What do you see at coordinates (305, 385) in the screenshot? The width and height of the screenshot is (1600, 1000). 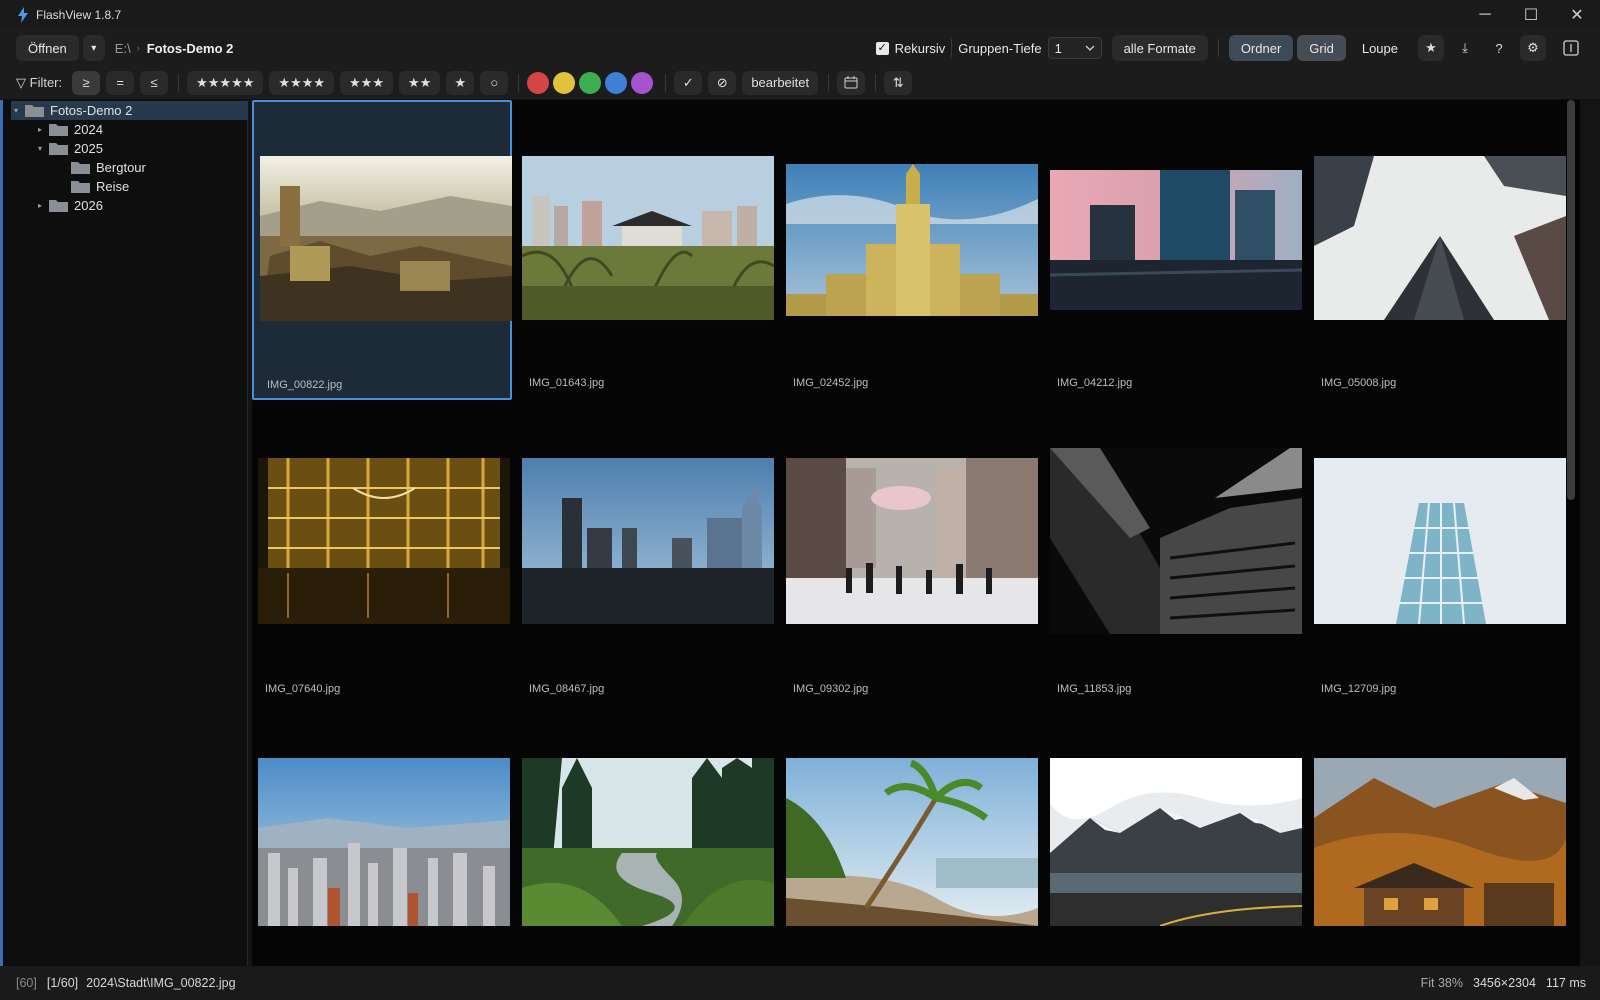 I see `thumbnail-filename: IMG_00822.jpg` at bounding box center [305, 385].